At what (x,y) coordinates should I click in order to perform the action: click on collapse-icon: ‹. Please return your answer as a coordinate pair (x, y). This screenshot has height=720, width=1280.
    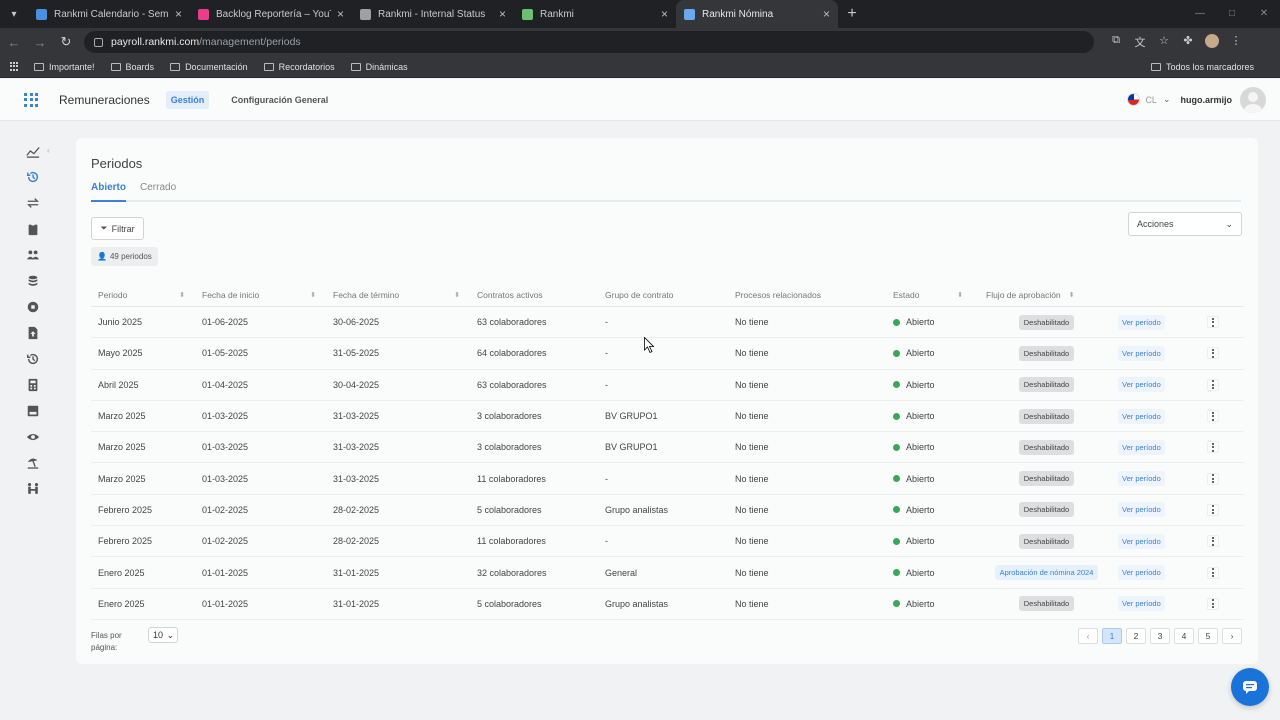
    Looking at the image, I should click on (48, 150).